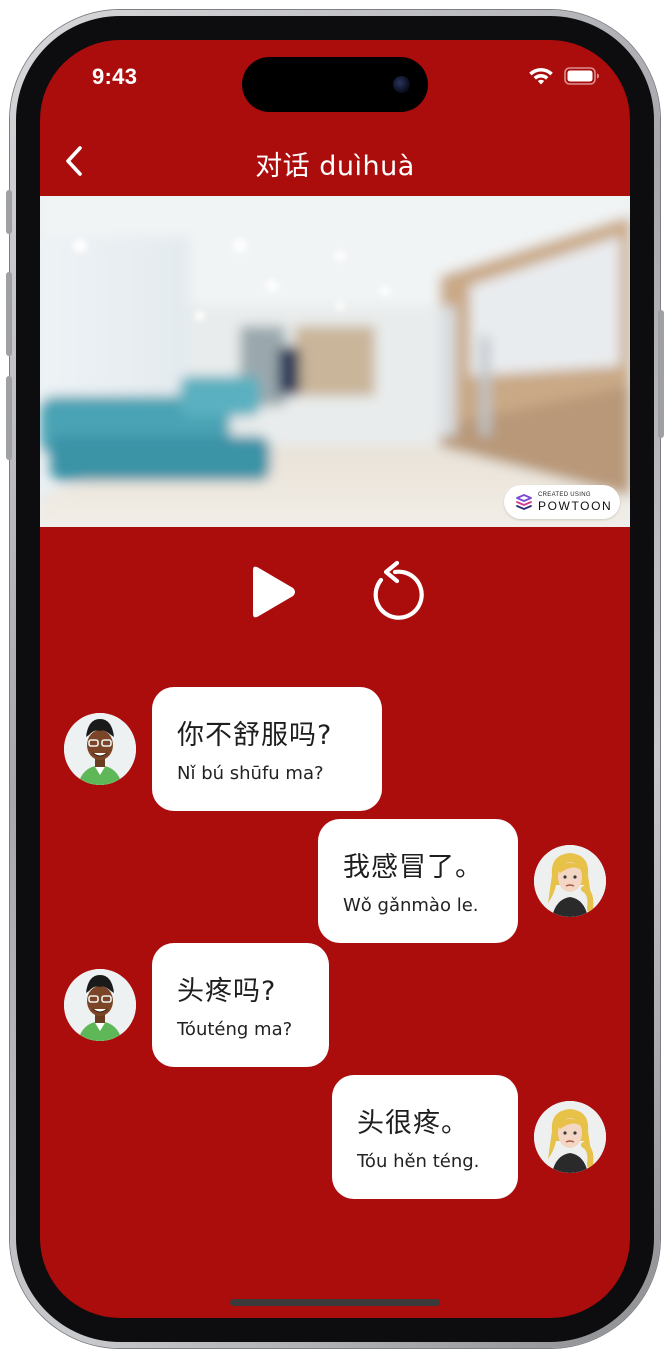 This screenshot has height=1358, width=670. I want to click on powtoon-watermark: CREATED USING POWTOON, so click(562, 502).